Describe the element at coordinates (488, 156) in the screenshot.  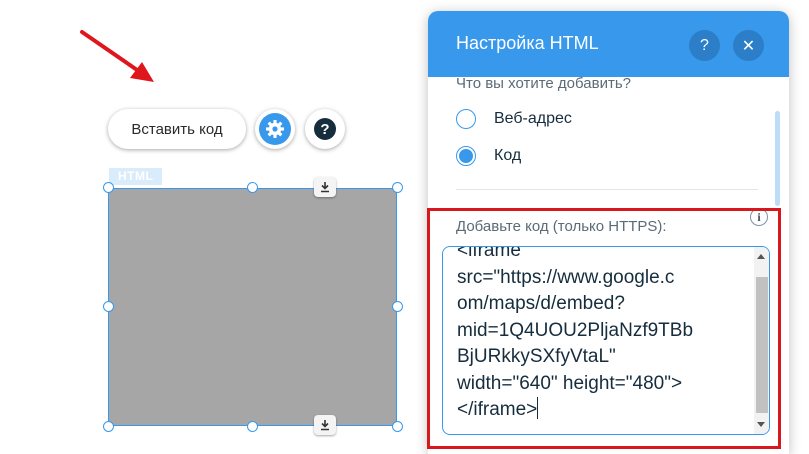
I see `option-code: Код` at that location.